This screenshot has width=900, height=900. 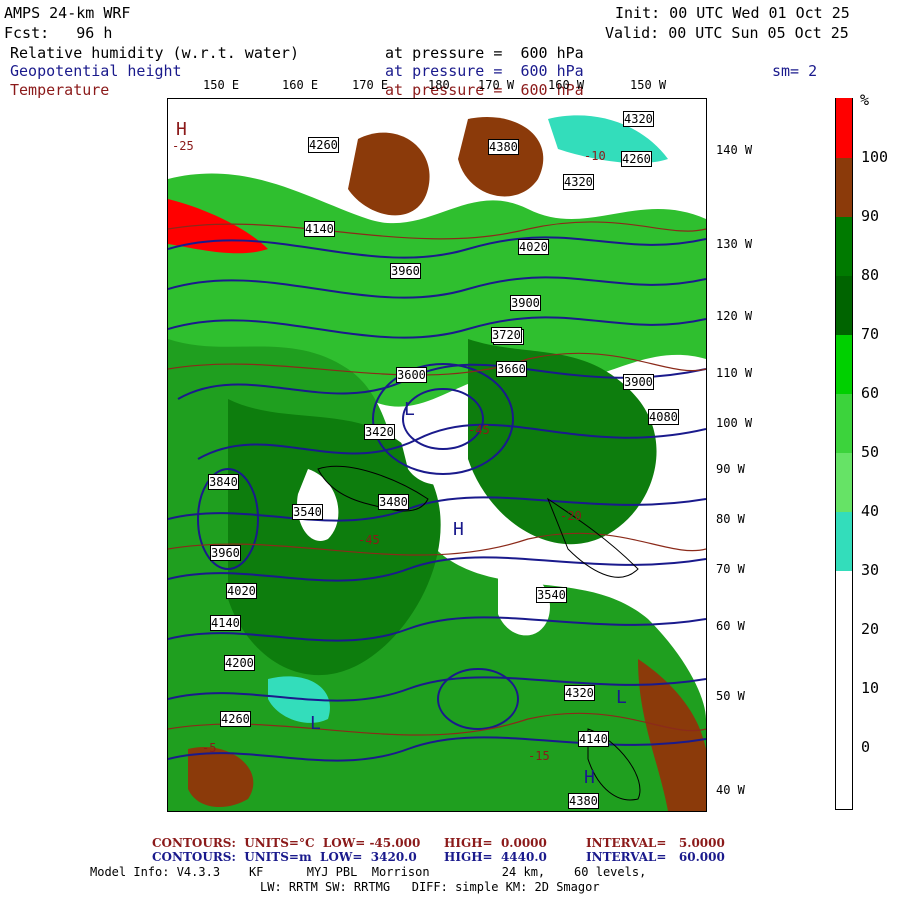 What do you see at coordinates (370, 85) in the screenshot?
I see `lon-label: 170 E` at bounding box center [370, 85].